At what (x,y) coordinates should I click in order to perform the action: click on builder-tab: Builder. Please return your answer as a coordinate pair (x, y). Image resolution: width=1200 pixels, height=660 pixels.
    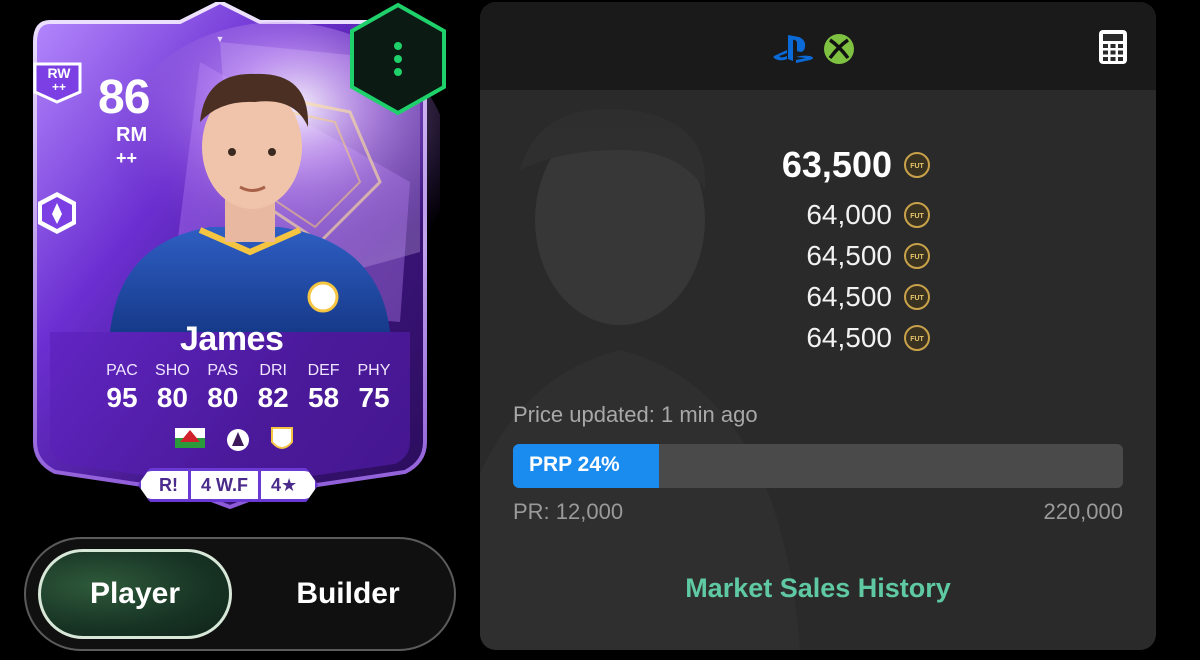
    Looking at the image, I should click on (348, 594).